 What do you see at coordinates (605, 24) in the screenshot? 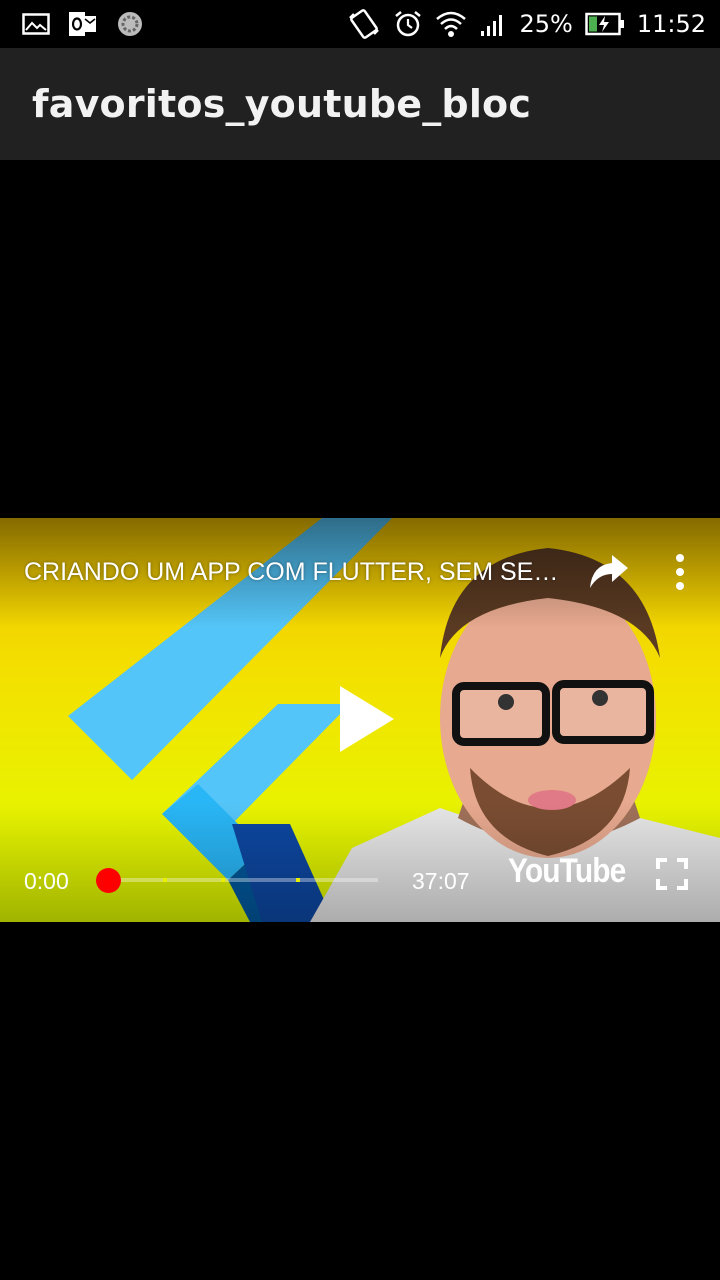
I see `battery-charging-icon` at bounding box center [605, 24].